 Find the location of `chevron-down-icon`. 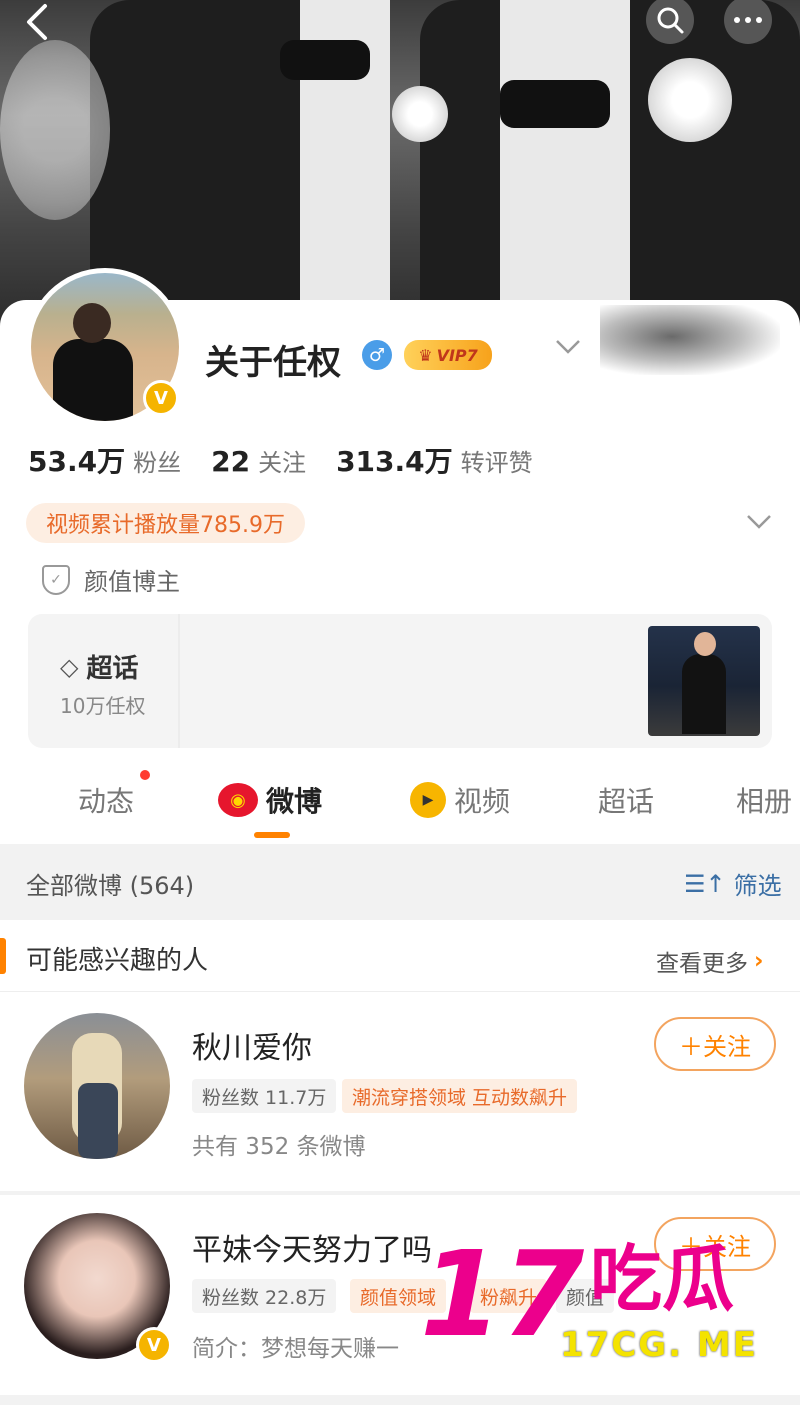

chevron-down-icon is located at coordinates (568, 348).